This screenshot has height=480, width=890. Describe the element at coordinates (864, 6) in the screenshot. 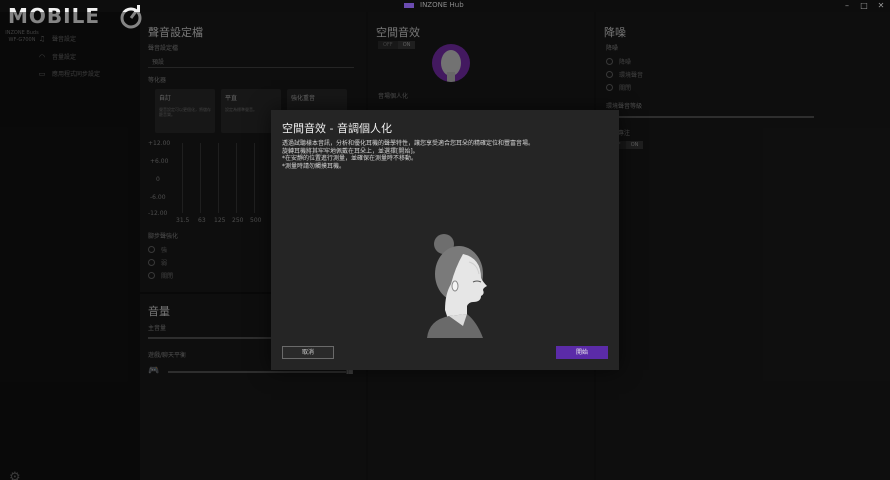

I see `maximize-button: □` at that location.